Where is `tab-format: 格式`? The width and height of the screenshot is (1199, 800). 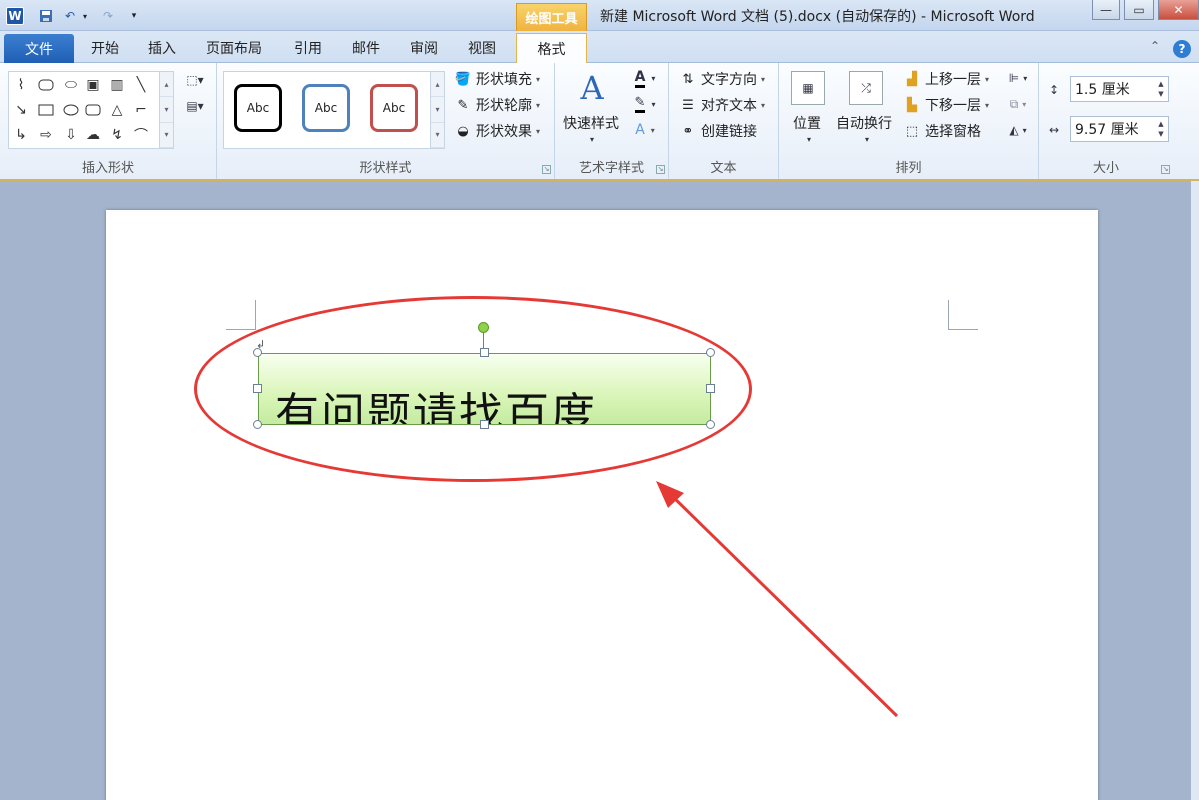
tab-format: 格式 is located at coordinates (551, 48).